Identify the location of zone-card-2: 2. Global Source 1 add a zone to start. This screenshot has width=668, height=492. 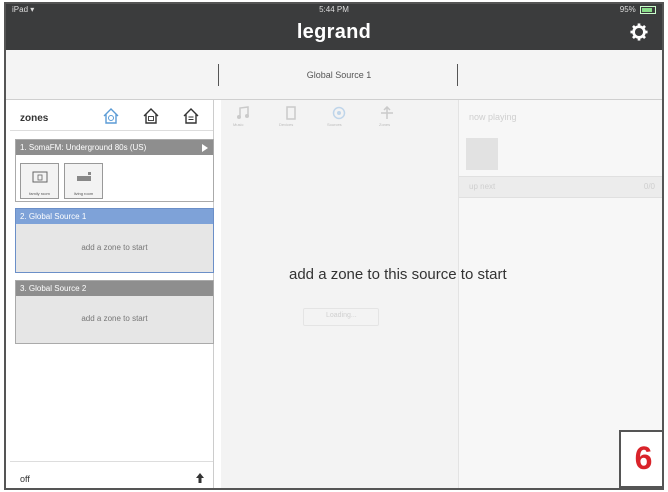
(114, 240).